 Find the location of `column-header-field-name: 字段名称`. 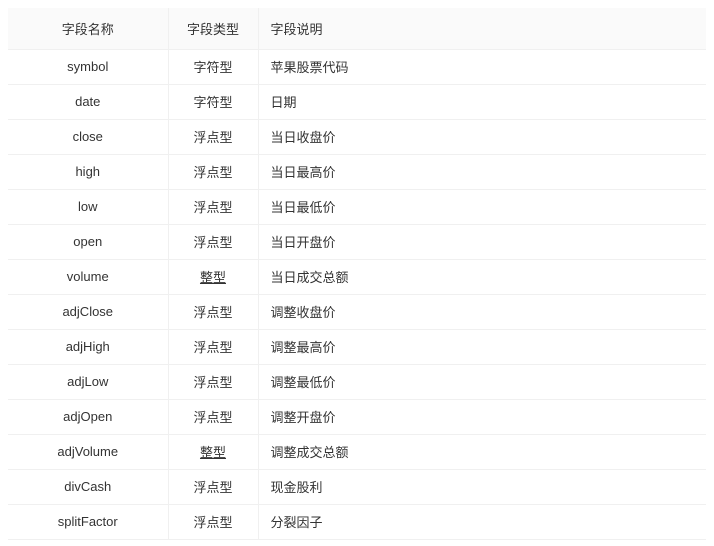

column-header-field-name: 字段名称 is located at coordinates (88, 29).